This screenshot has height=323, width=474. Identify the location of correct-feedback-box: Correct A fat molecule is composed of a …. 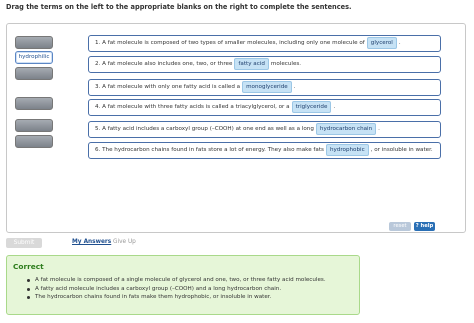
(183, 285).